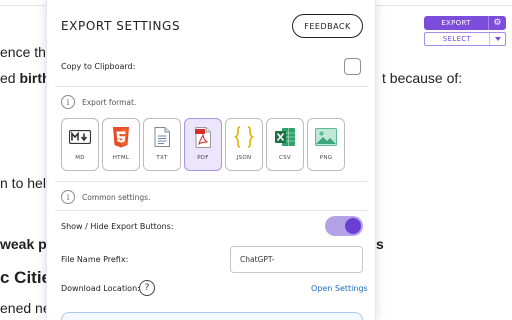 The image size is (512, 320). I want to click on format-tile-csv: CSV, so click(285, 144).